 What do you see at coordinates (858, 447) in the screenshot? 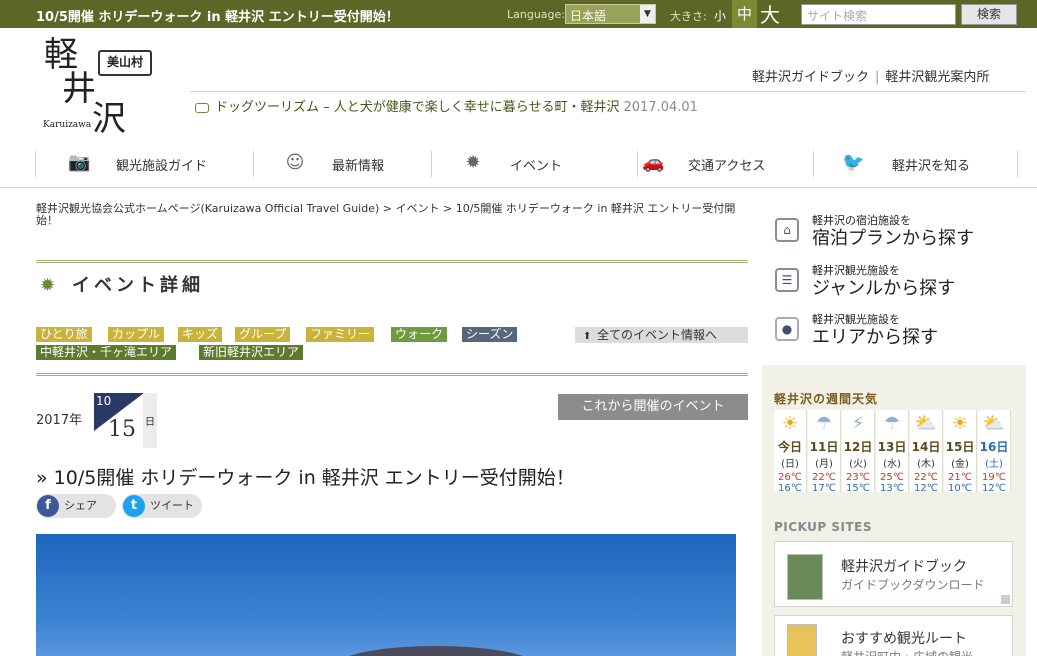
I see `weather-day-label: 12日` at bounding box center [858, 447].